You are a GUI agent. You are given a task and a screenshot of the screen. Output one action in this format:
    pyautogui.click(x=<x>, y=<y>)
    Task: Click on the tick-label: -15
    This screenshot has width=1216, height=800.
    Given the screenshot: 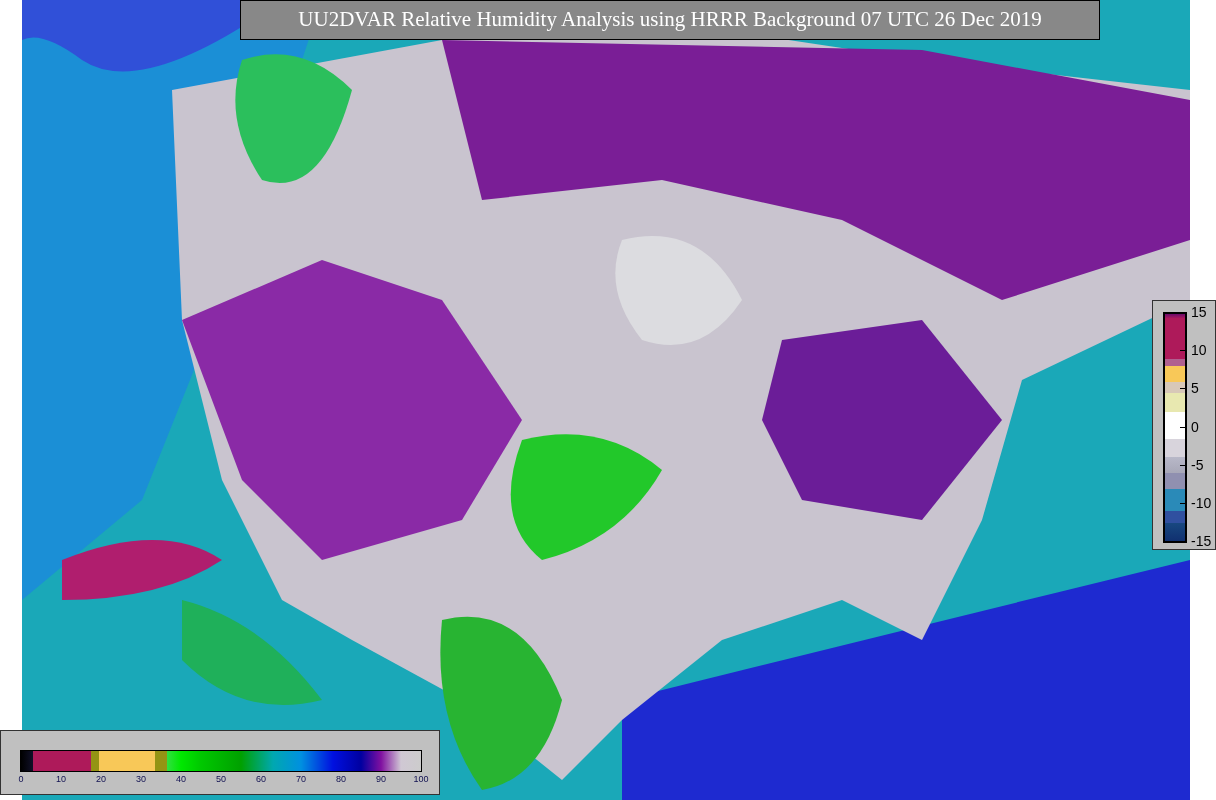 What is the action you would take?
    pyautogui.click(x=1201, y=541)
    